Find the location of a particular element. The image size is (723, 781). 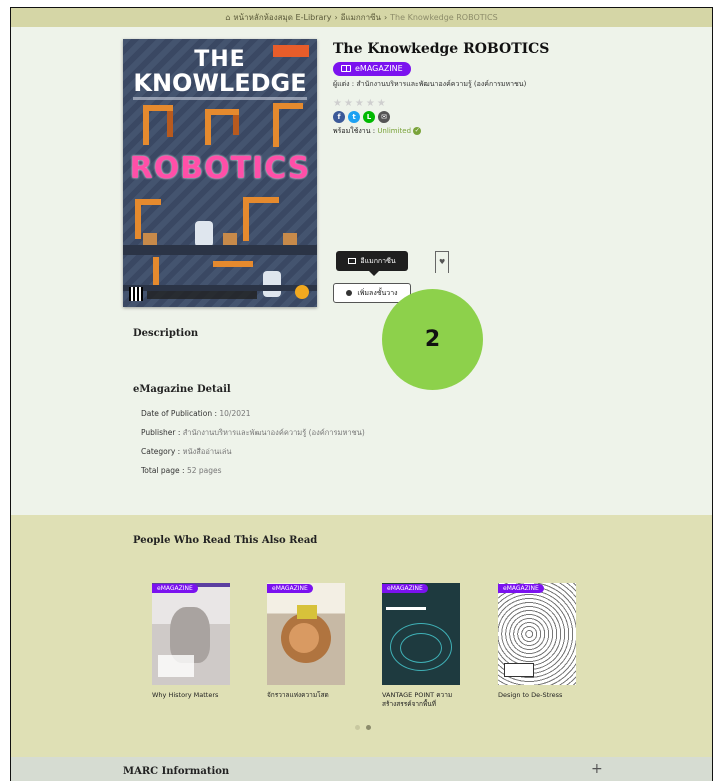

availability-label: พร้อมใช้งาน : is located at coordinates (355, 131).